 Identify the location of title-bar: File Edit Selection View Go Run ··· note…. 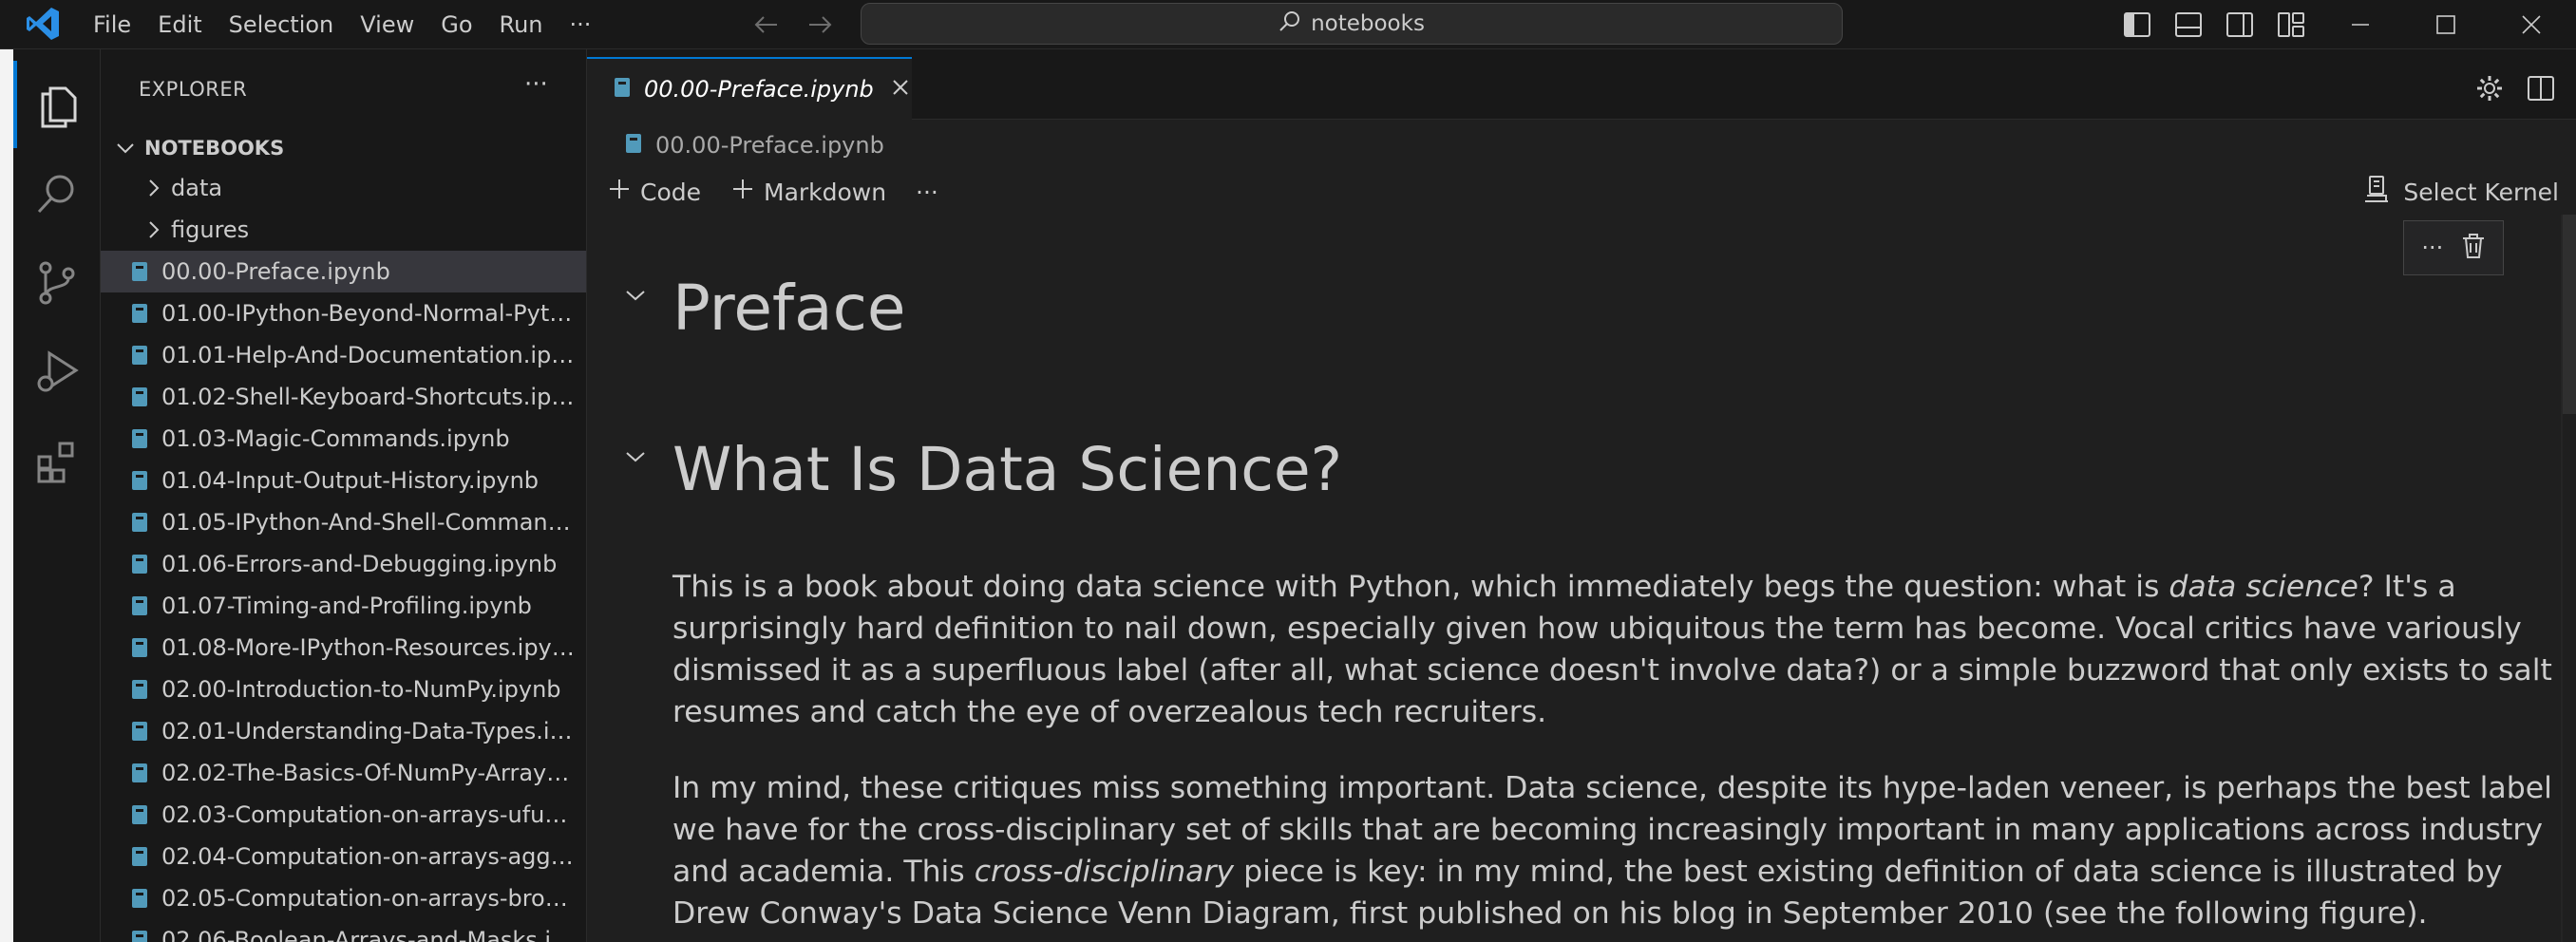
(1288, 24).